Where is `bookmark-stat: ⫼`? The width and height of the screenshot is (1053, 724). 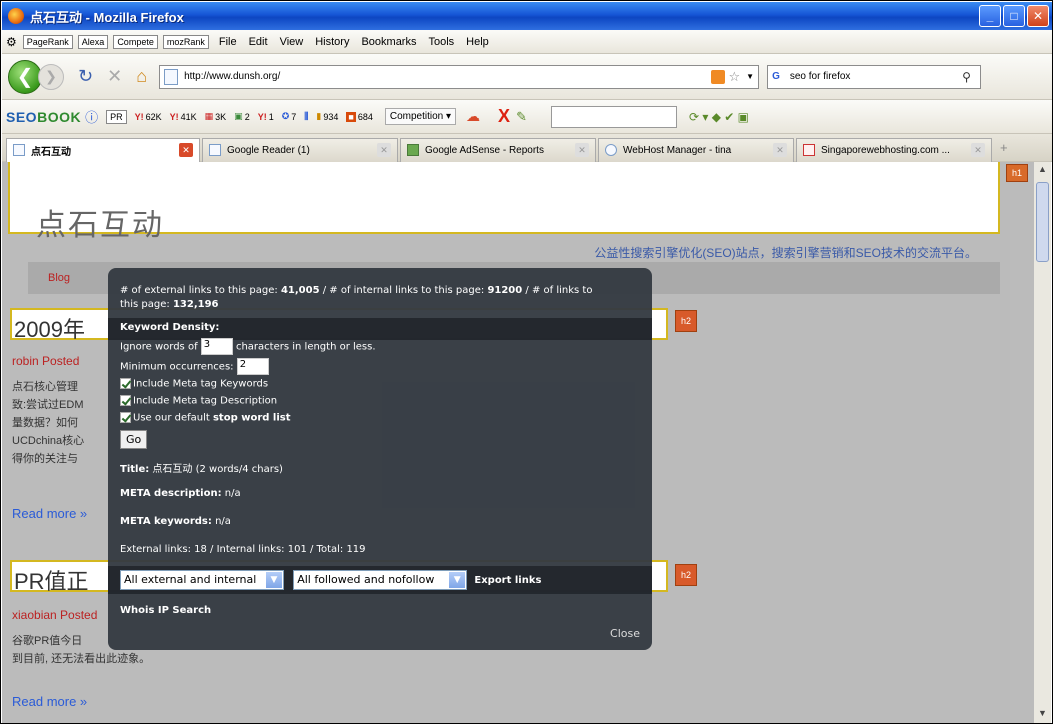
bookmark-stat: ⫼ is located at coordinates (306, 116).